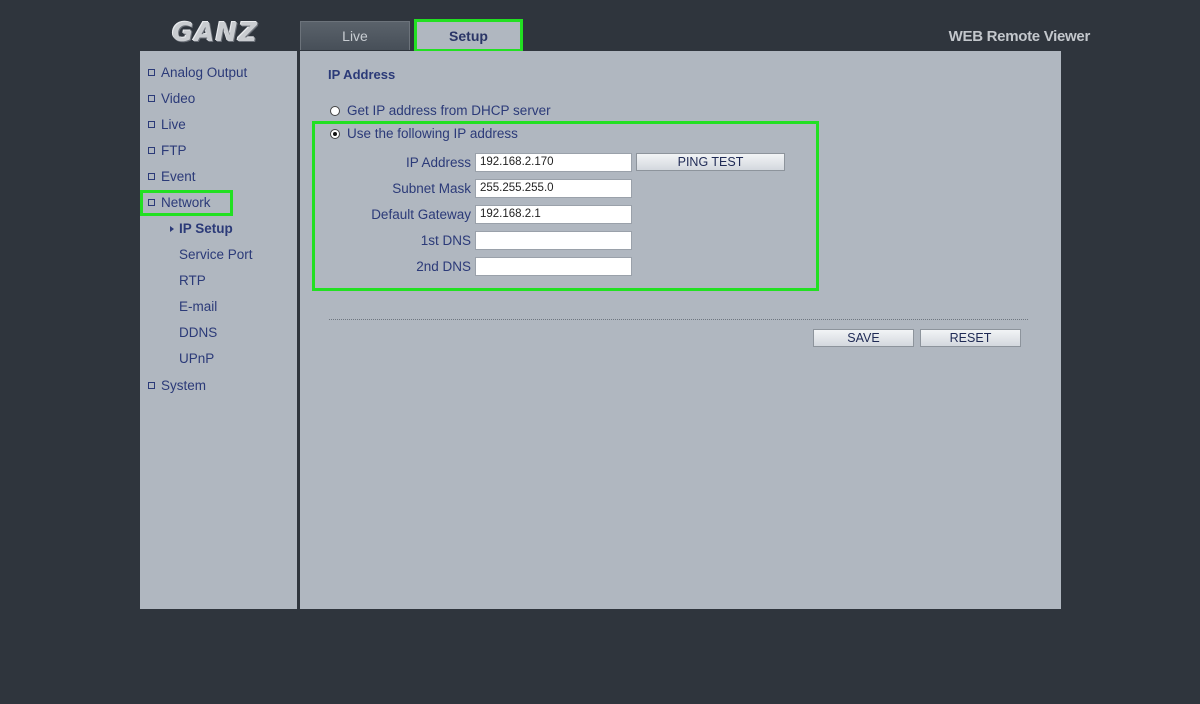 This screenshot has width=1200, height=704. What do you see at coordinates (449, 110) in the screenshot?
I see `radio-dhcp-label: Get IP address from DHCP server` at bounding box center [449, 110].